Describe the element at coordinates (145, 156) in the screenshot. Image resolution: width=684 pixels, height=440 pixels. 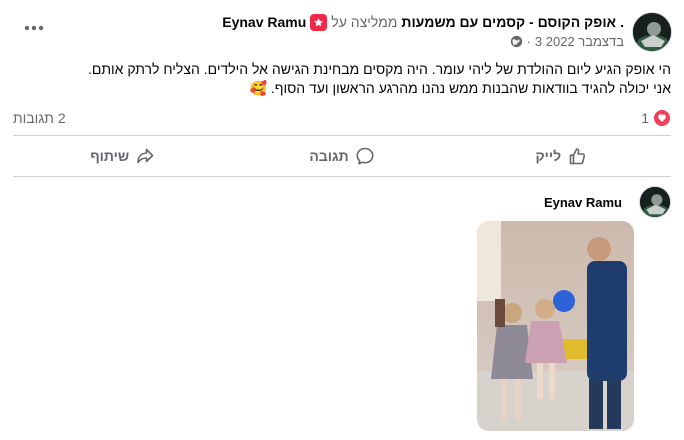
I see `share-arrow-icon` at that location.